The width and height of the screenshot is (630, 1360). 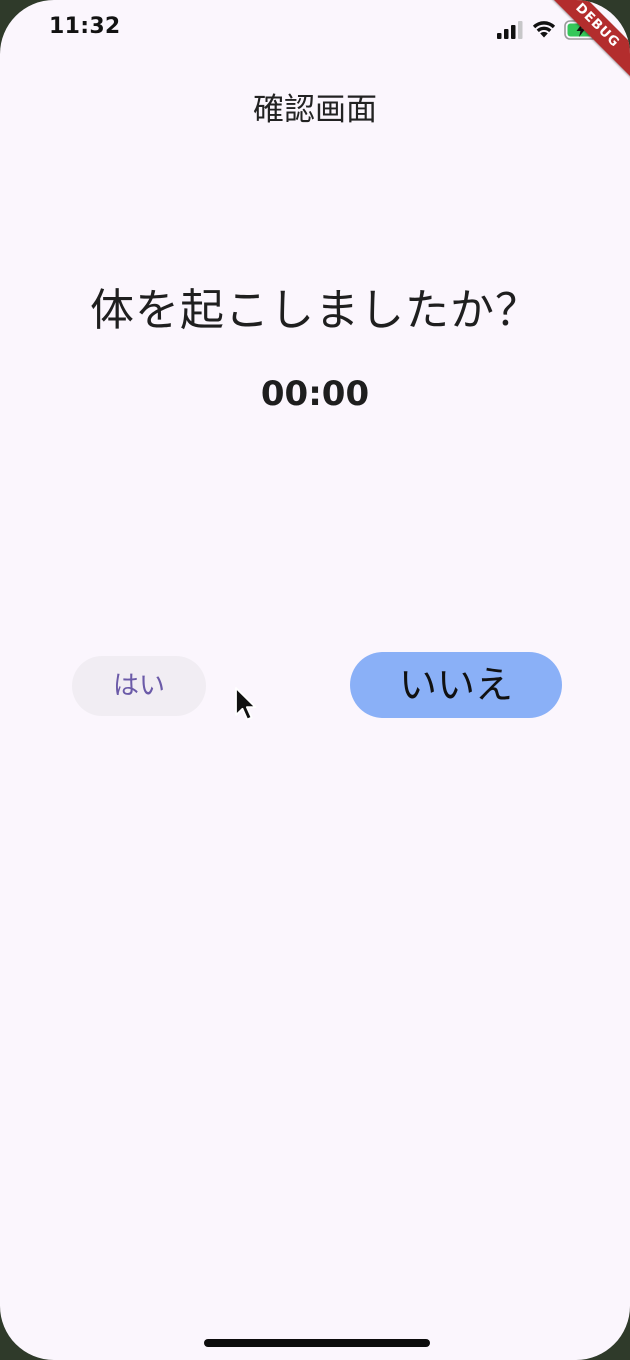 What do you see at coordinates (315, 310) in the screenshot?
I see `question-text: 体を起こしましたか？` at bounding box center [315, 310].